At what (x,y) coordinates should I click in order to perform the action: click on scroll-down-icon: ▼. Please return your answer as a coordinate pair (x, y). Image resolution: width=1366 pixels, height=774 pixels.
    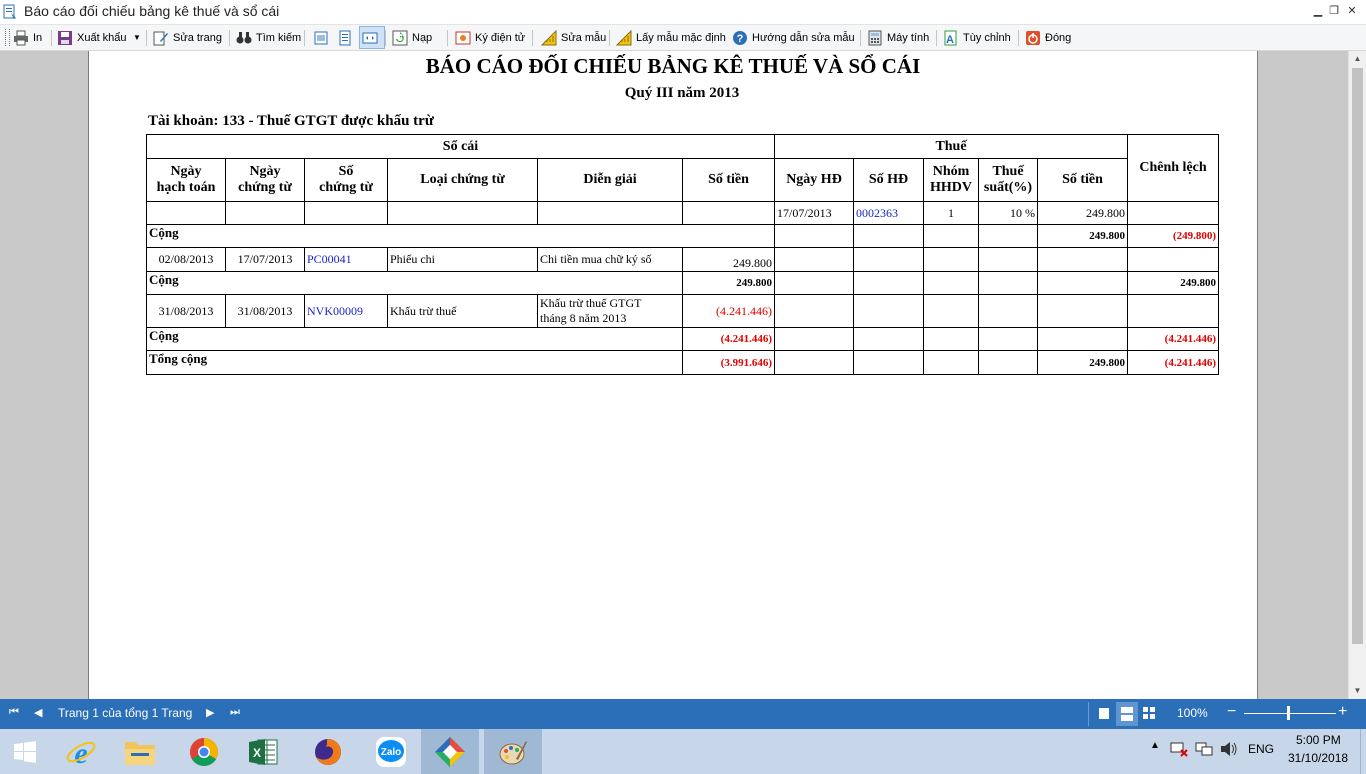
    Looking at the image, I should click on (1357, 691).